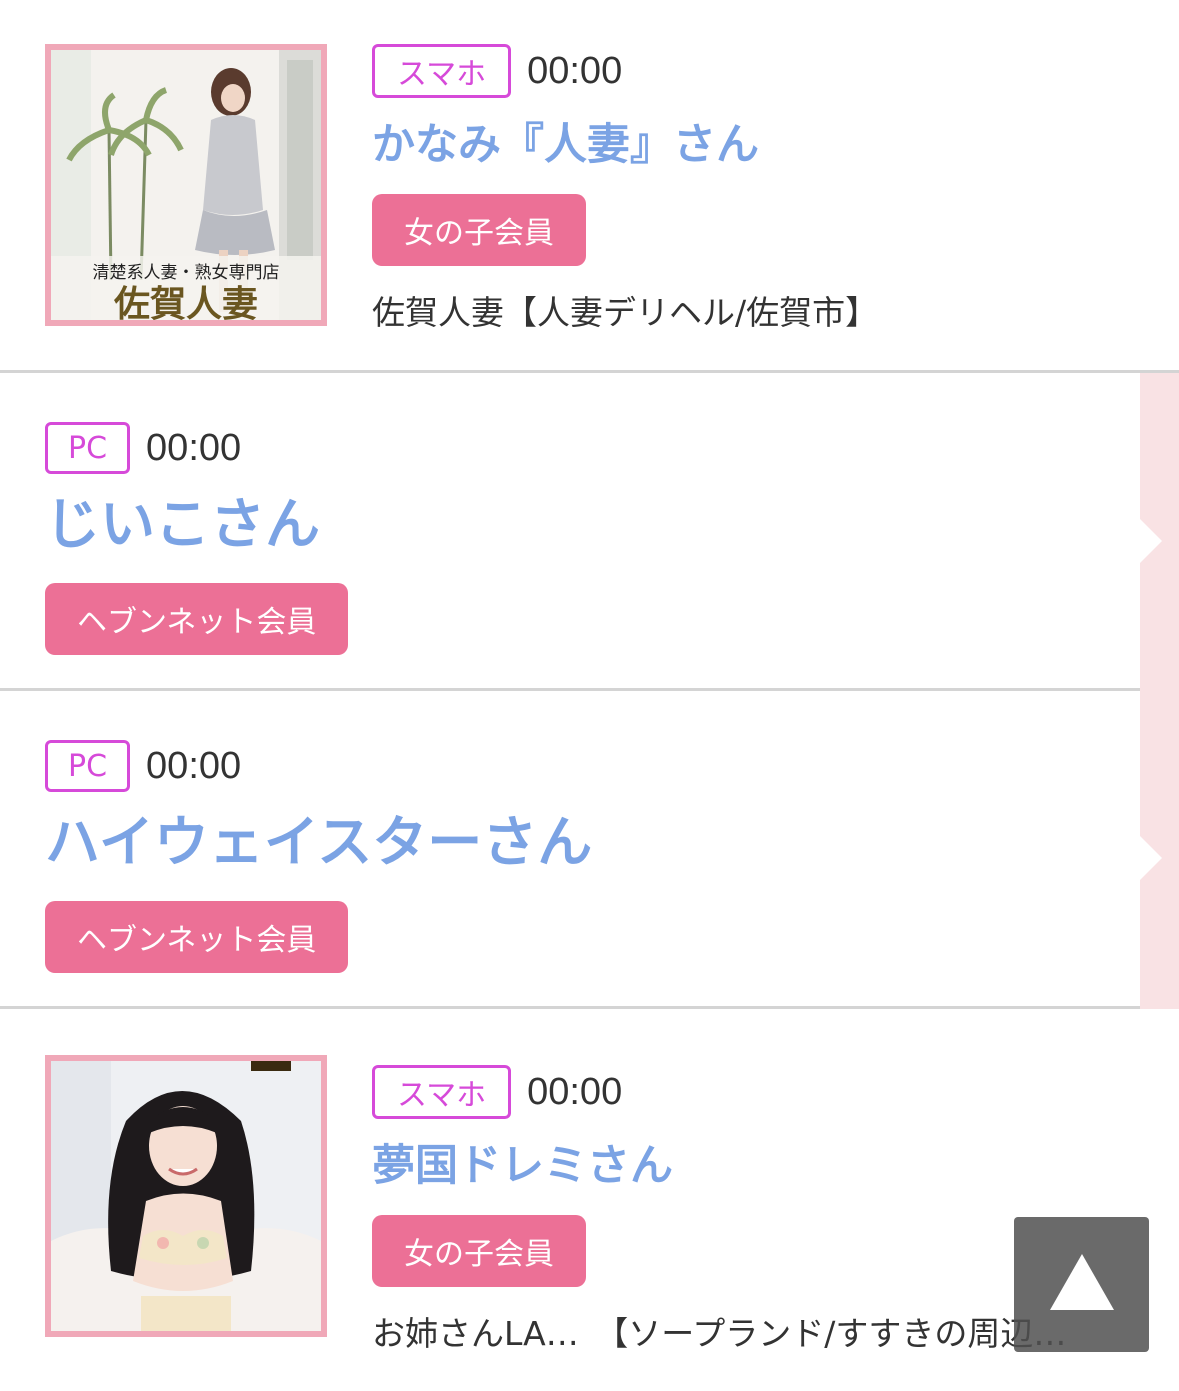 This screenshot has width=1179, height=1391. I want to click on thumbnail-sign-text: 清楚系人妻・熟女専門店, so click(186, 272).